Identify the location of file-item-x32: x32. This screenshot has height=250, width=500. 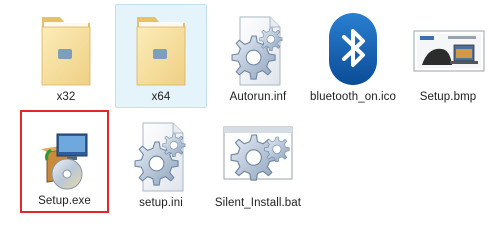
(66, 56).